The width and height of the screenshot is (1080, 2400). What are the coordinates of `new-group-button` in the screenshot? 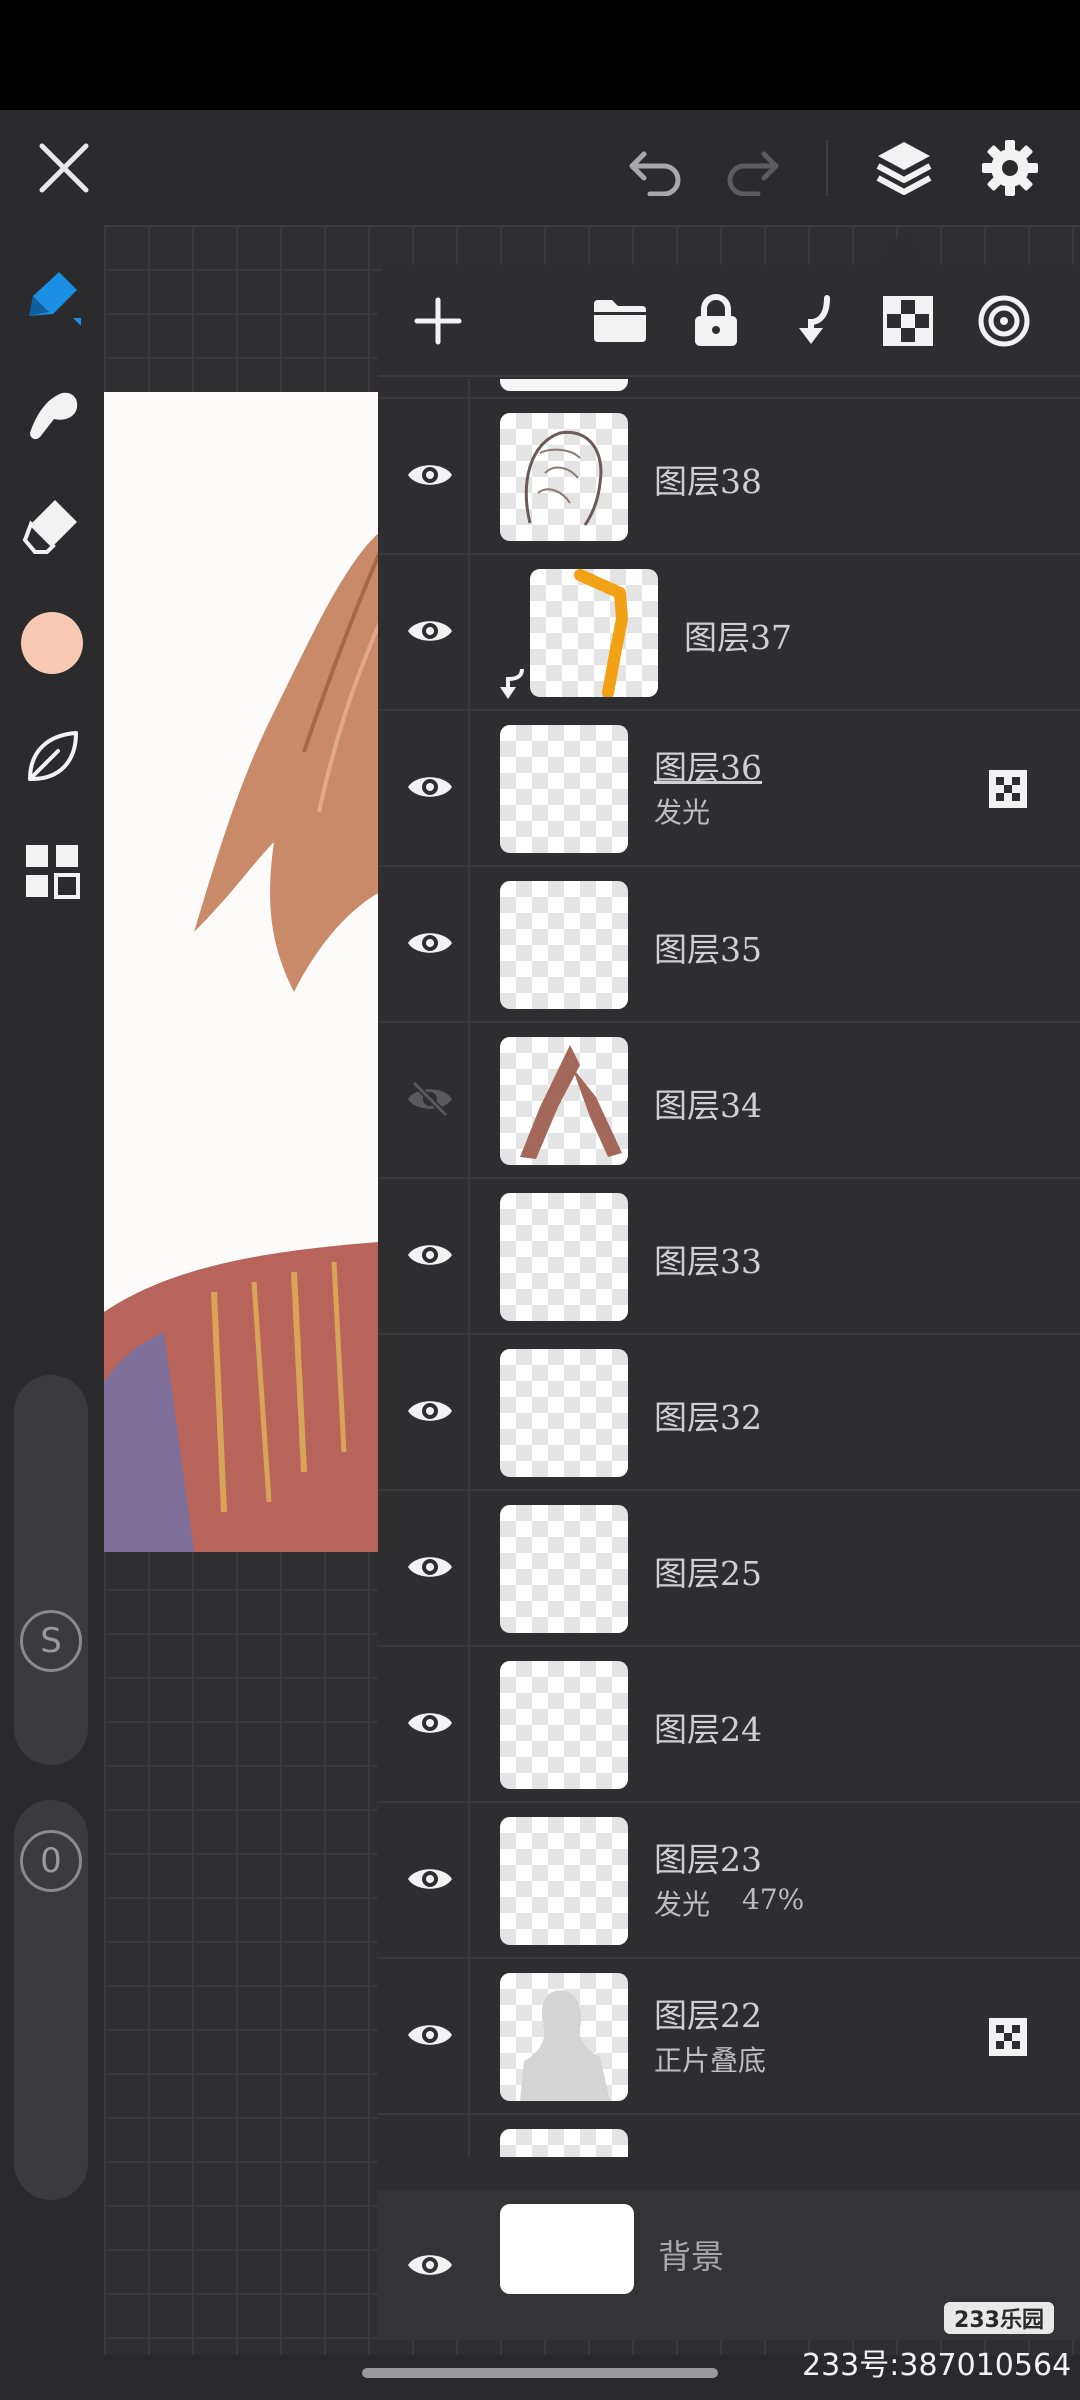 It's located at (620, 321).